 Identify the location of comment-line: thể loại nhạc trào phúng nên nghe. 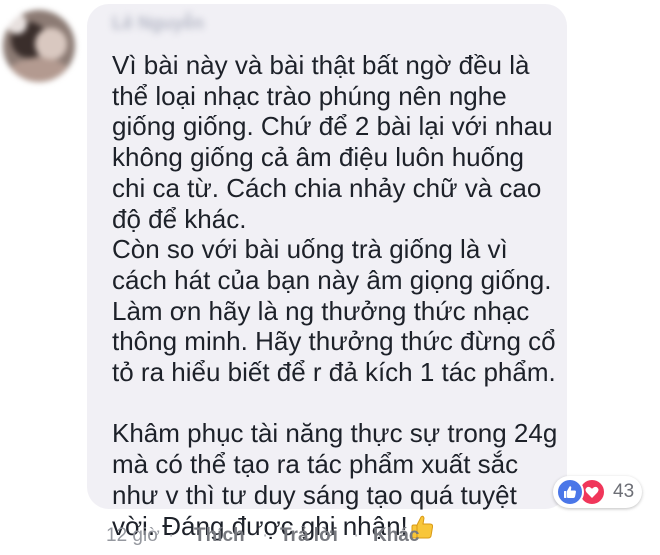
(309, 95).